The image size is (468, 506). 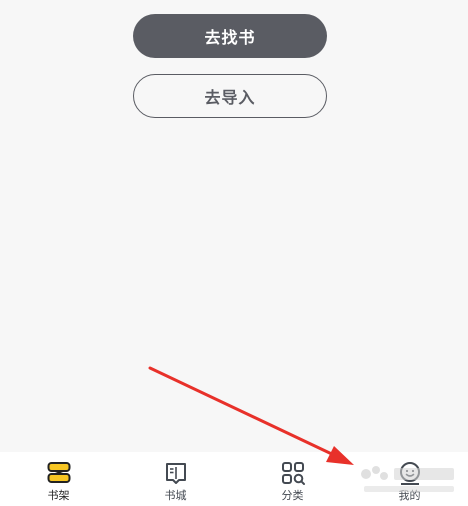 I want to click on tab-bookshelf: 书架, so click(x=58, y=479).